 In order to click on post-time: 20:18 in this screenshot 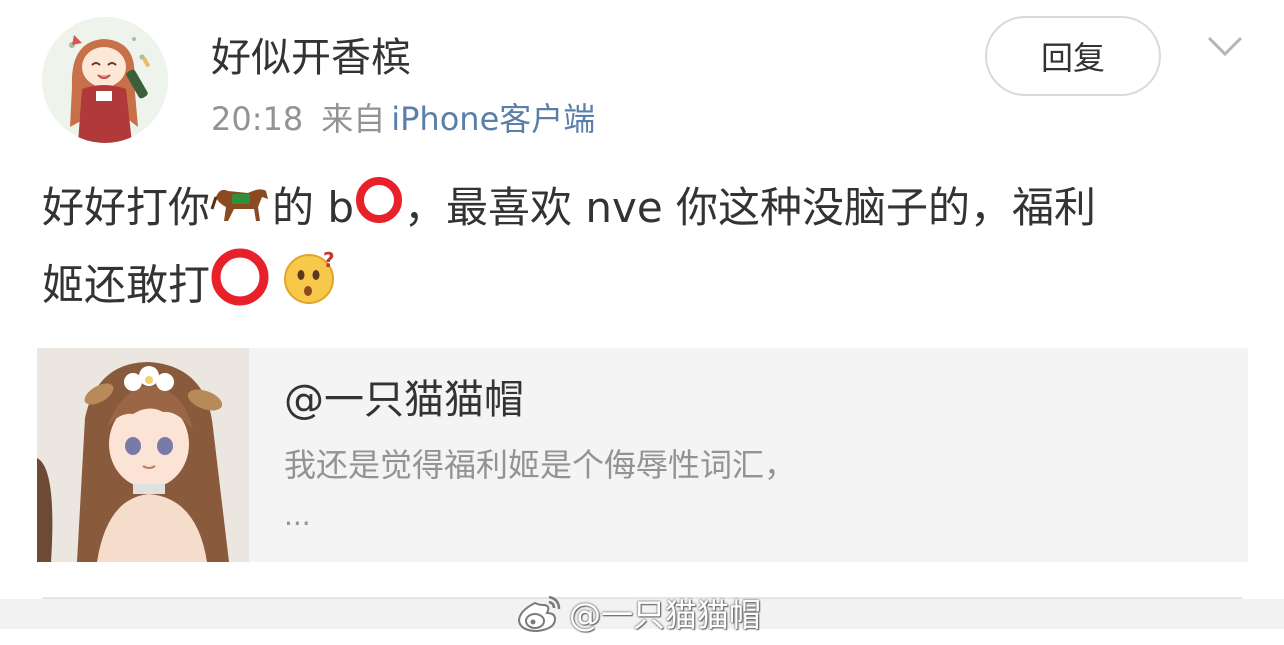, I will do `click(257, 119)`.